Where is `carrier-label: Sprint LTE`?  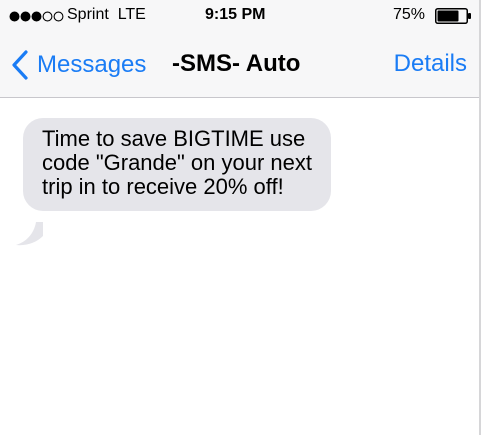 carrier-label: Sprint LTE is located at coordinates (106, 15).